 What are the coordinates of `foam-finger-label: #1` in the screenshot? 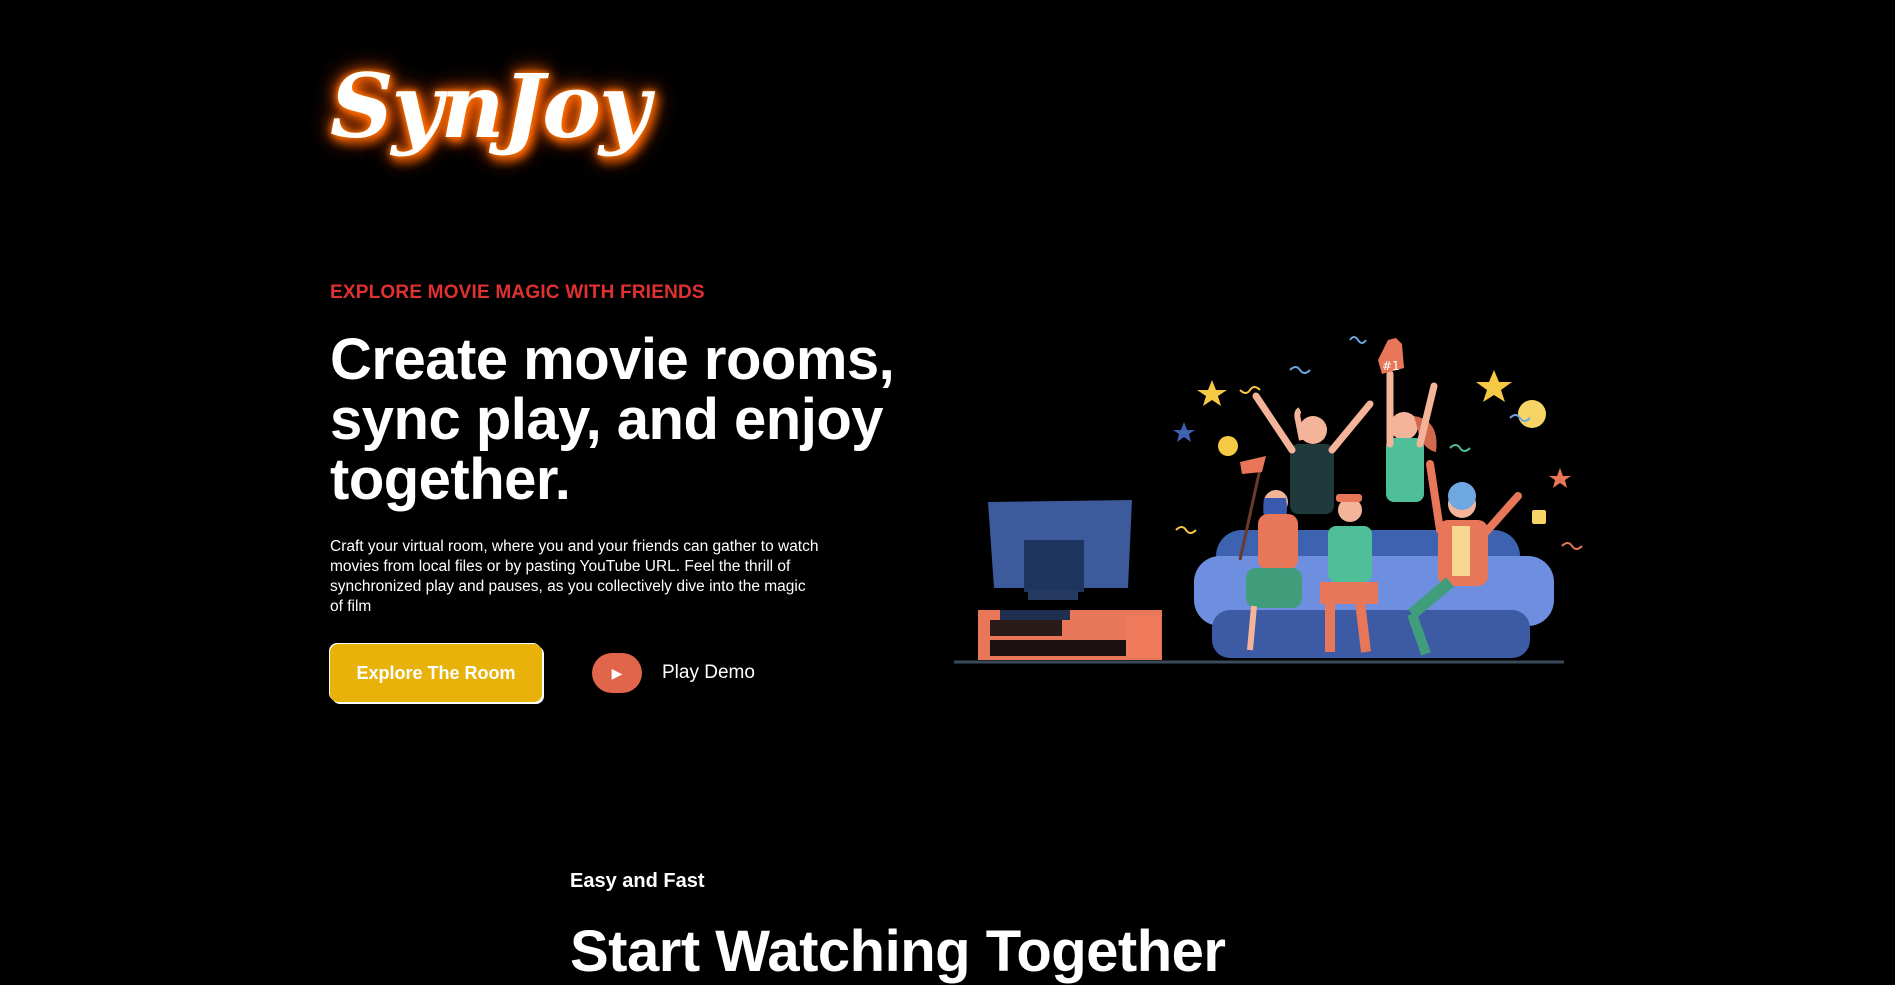 It's located at (1391, 366).